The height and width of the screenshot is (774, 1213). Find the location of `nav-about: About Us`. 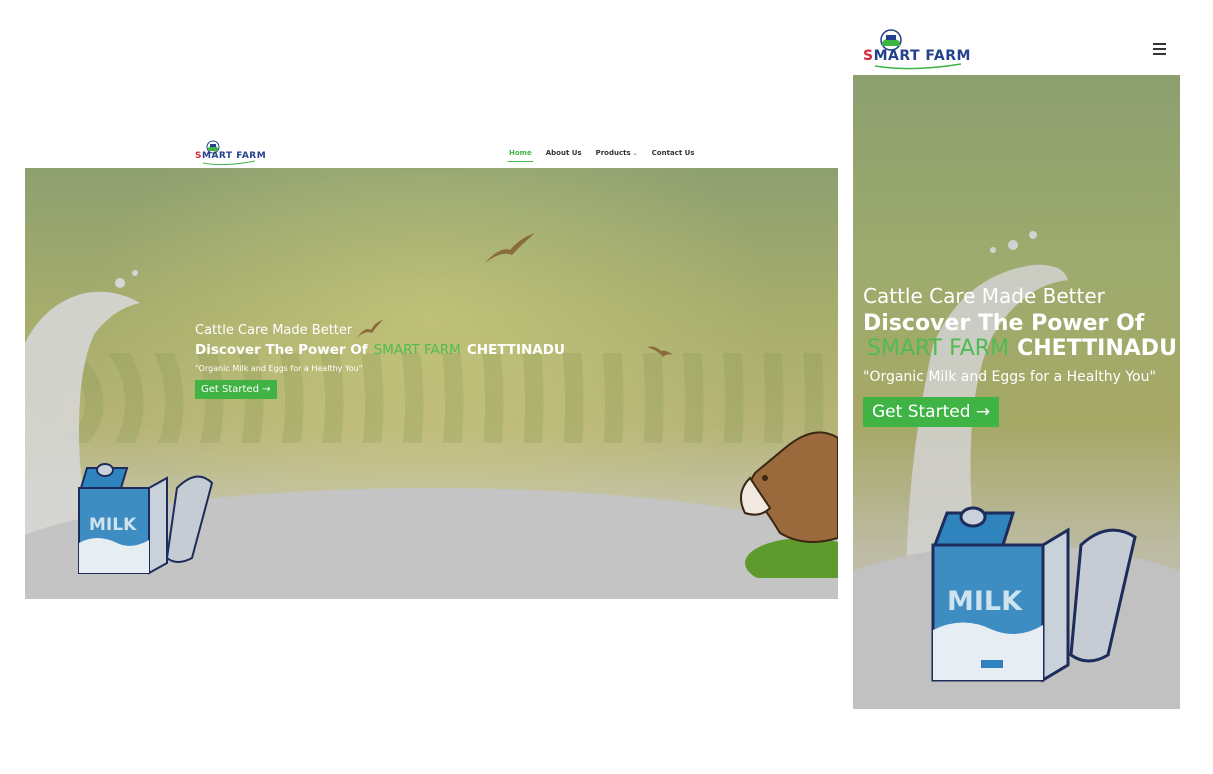

nav-about: About Us is located at coordinates (564, 153).